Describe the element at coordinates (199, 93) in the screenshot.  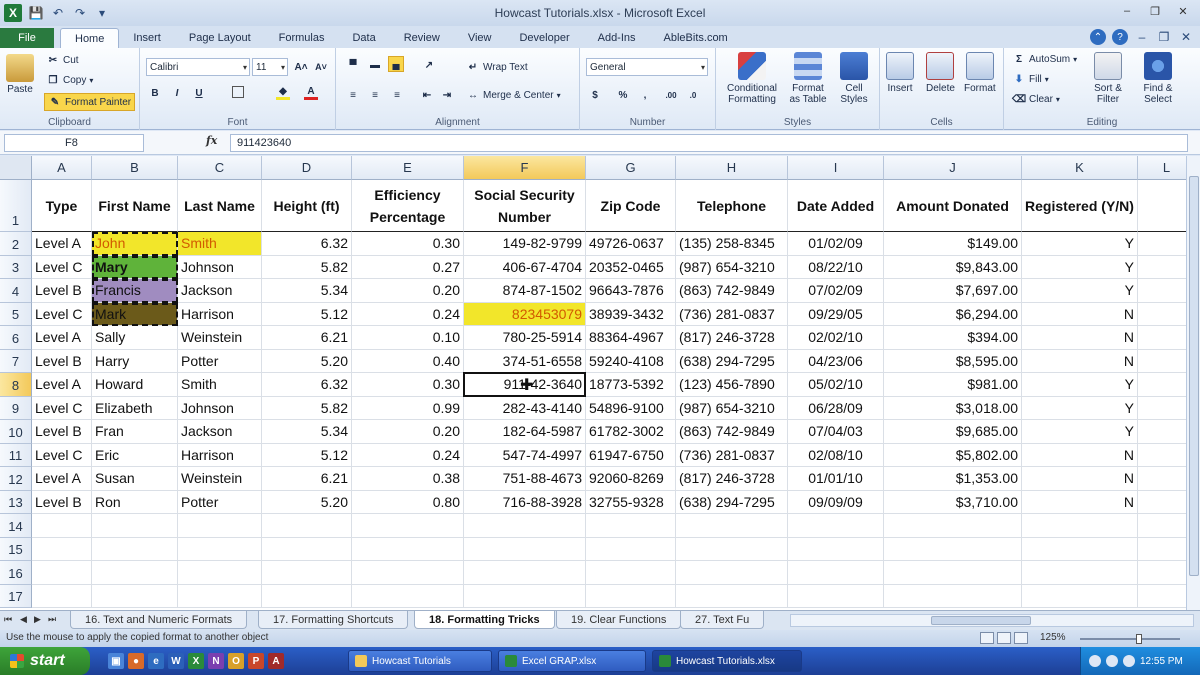
I see `underline-button: U` at that location.